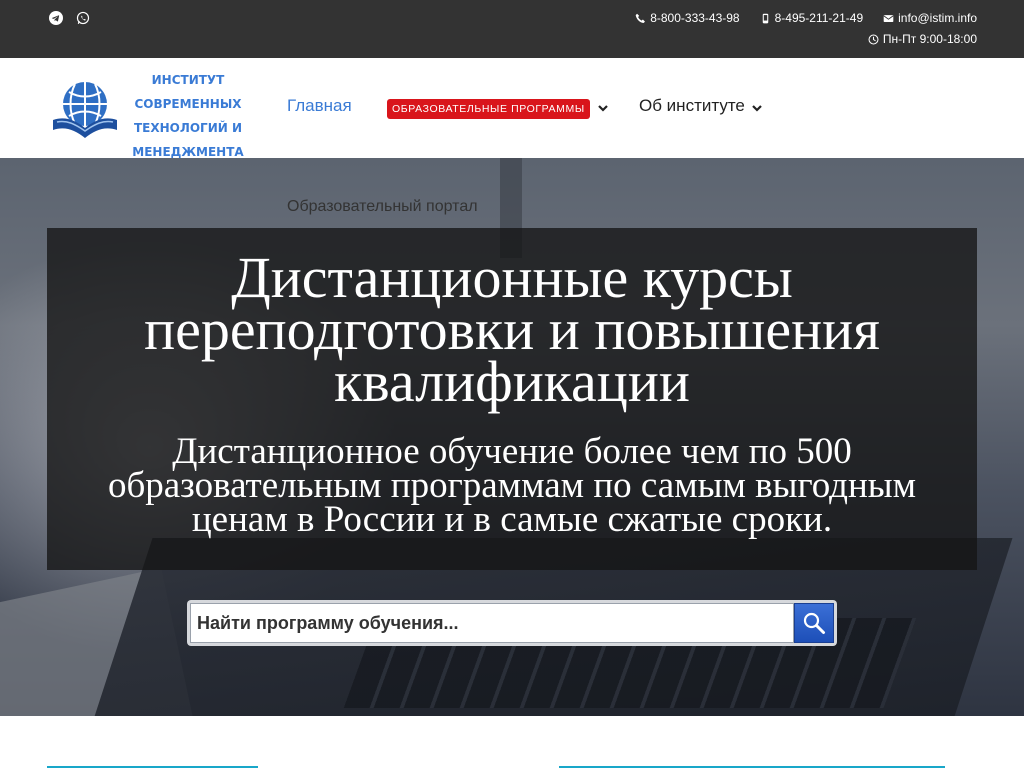 The width and height of the screenshot is (1024, 768). I want to click on search-icon, so click(814, 623).